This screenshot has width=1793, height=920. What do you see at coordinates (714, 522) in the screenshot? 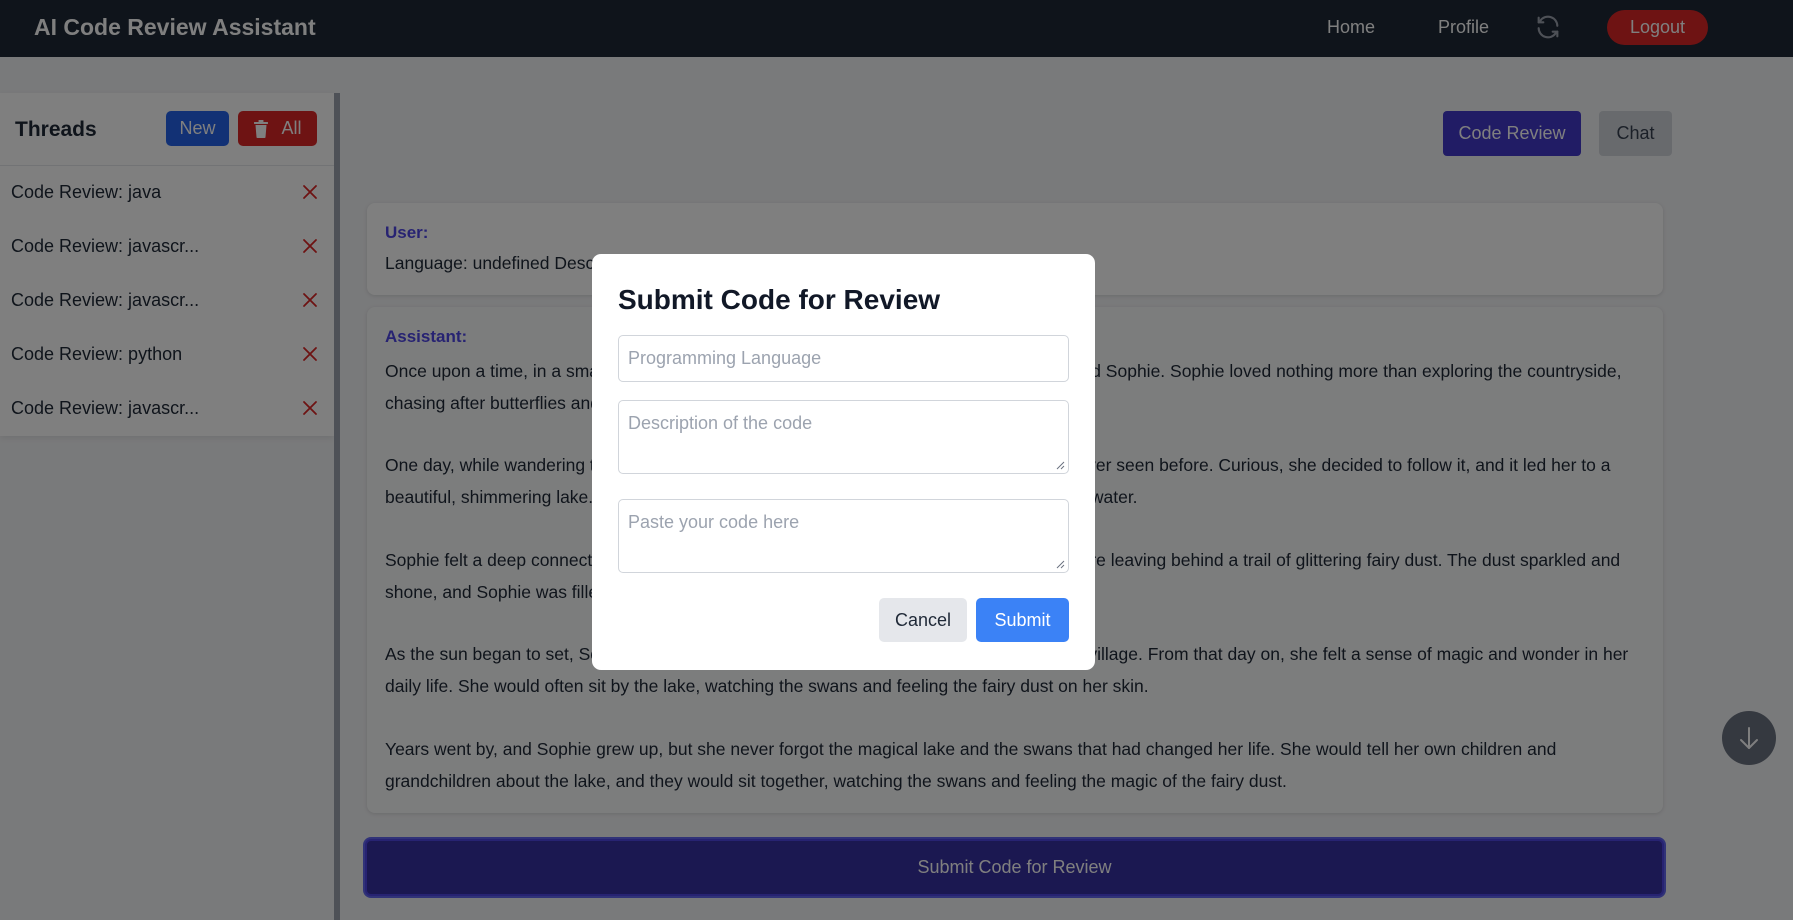
I see `code-placeholder: Paste your code here` at bounding box center [714, 522].